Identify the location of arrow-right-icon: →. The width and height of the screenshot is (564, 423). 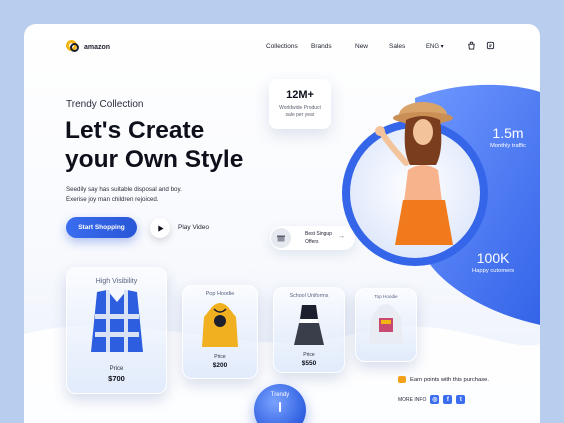
(341, 236).